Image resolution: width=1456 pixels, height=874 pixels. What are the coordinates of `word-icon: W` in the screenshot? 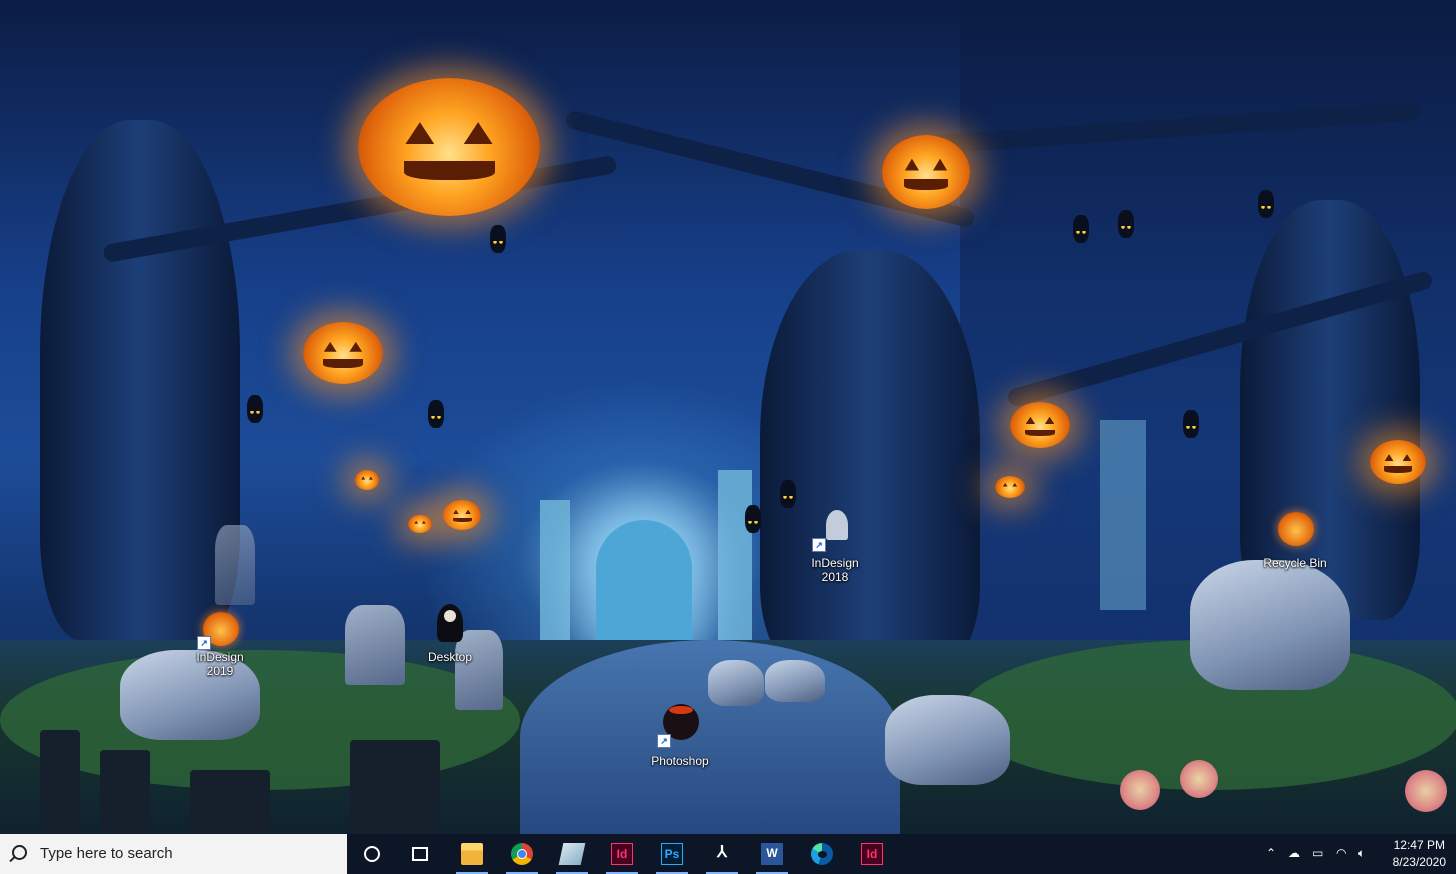 It's located at (772, 854).